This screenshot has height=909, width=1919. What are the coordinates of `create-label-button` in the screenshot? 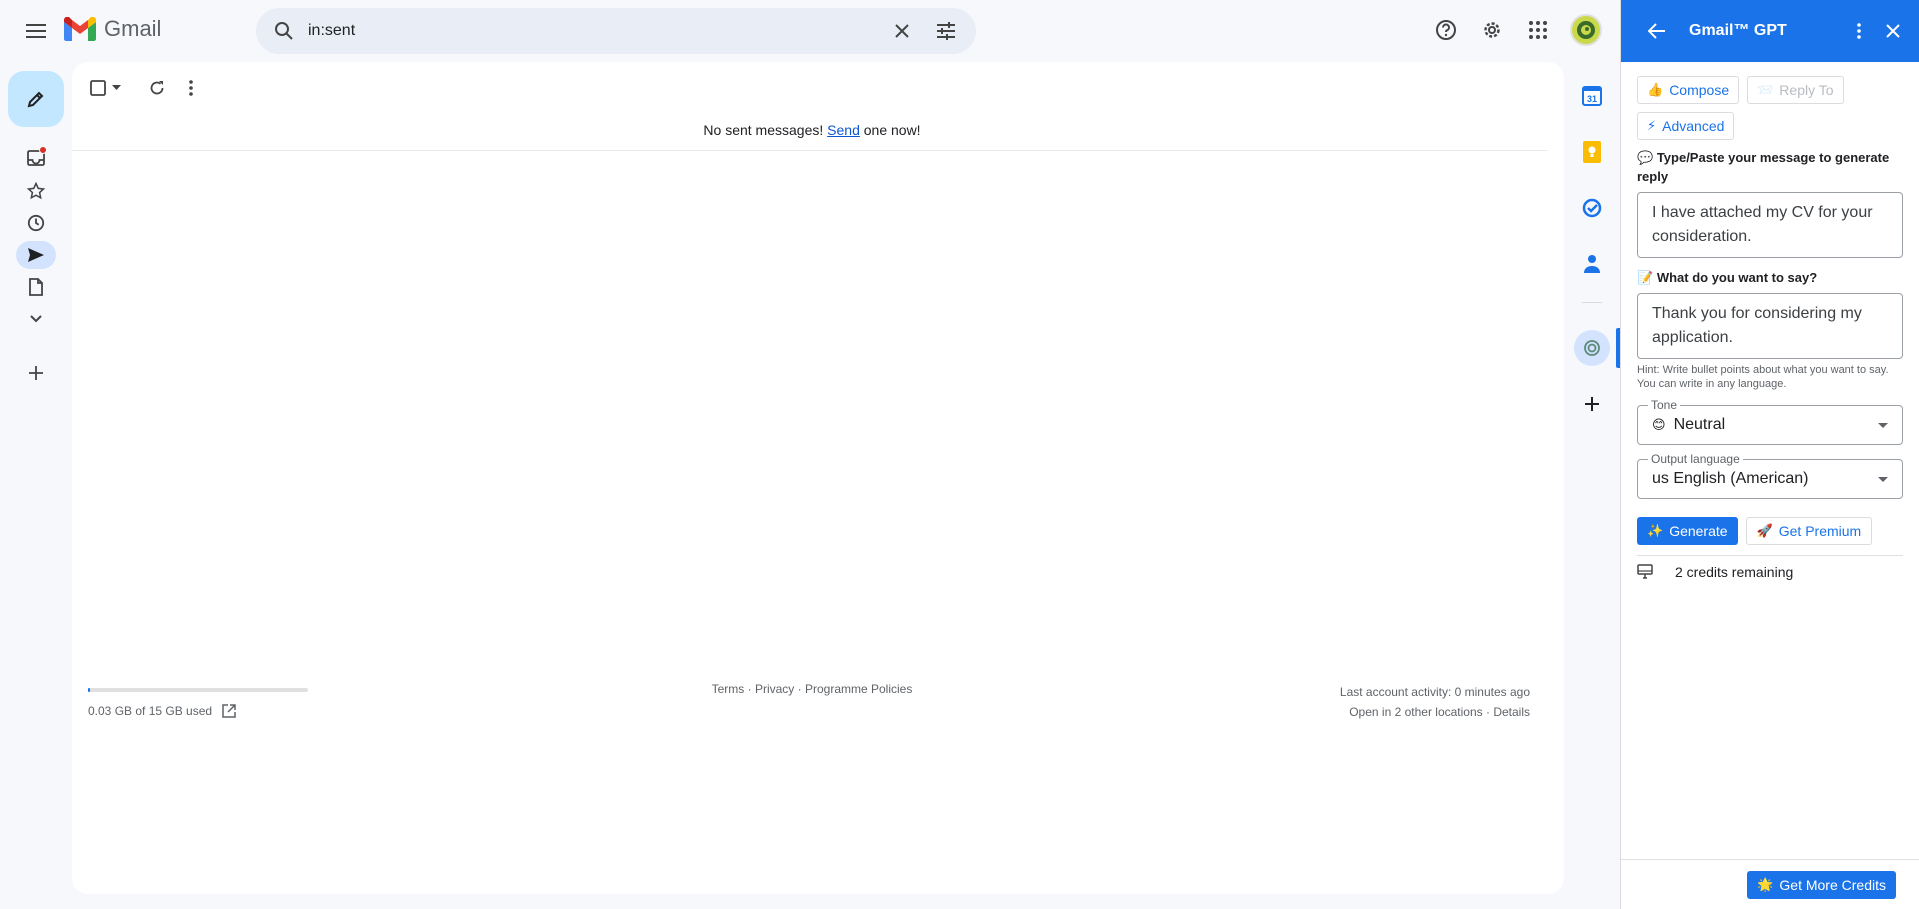 It's located at (36, 373).